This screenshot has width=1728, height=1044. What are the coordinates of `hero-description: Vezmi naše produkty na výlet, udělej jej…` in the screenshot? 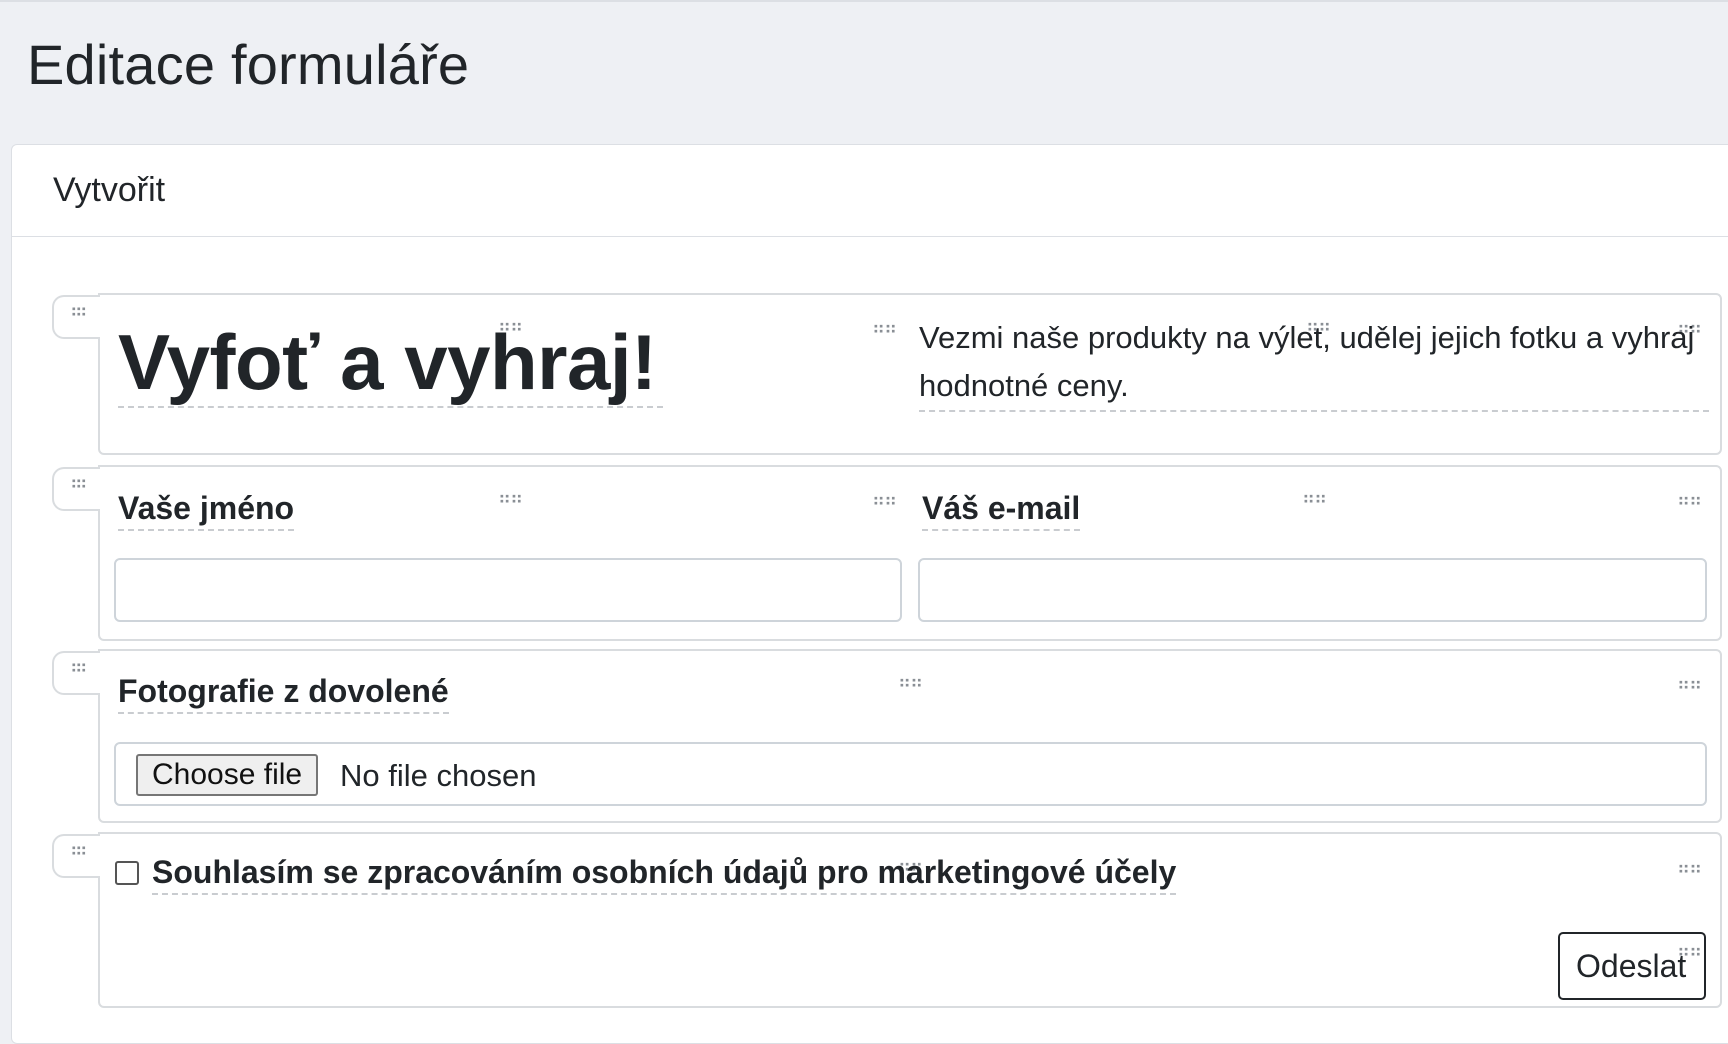 It's located at (1314, 363).